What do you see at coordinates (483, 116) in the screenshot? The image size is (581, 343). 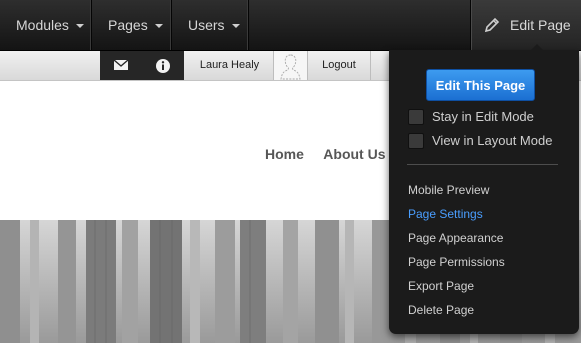 I see `stay-in-edit-mode-label: Stay in Edit Mode` at bounding box center [483, 116].